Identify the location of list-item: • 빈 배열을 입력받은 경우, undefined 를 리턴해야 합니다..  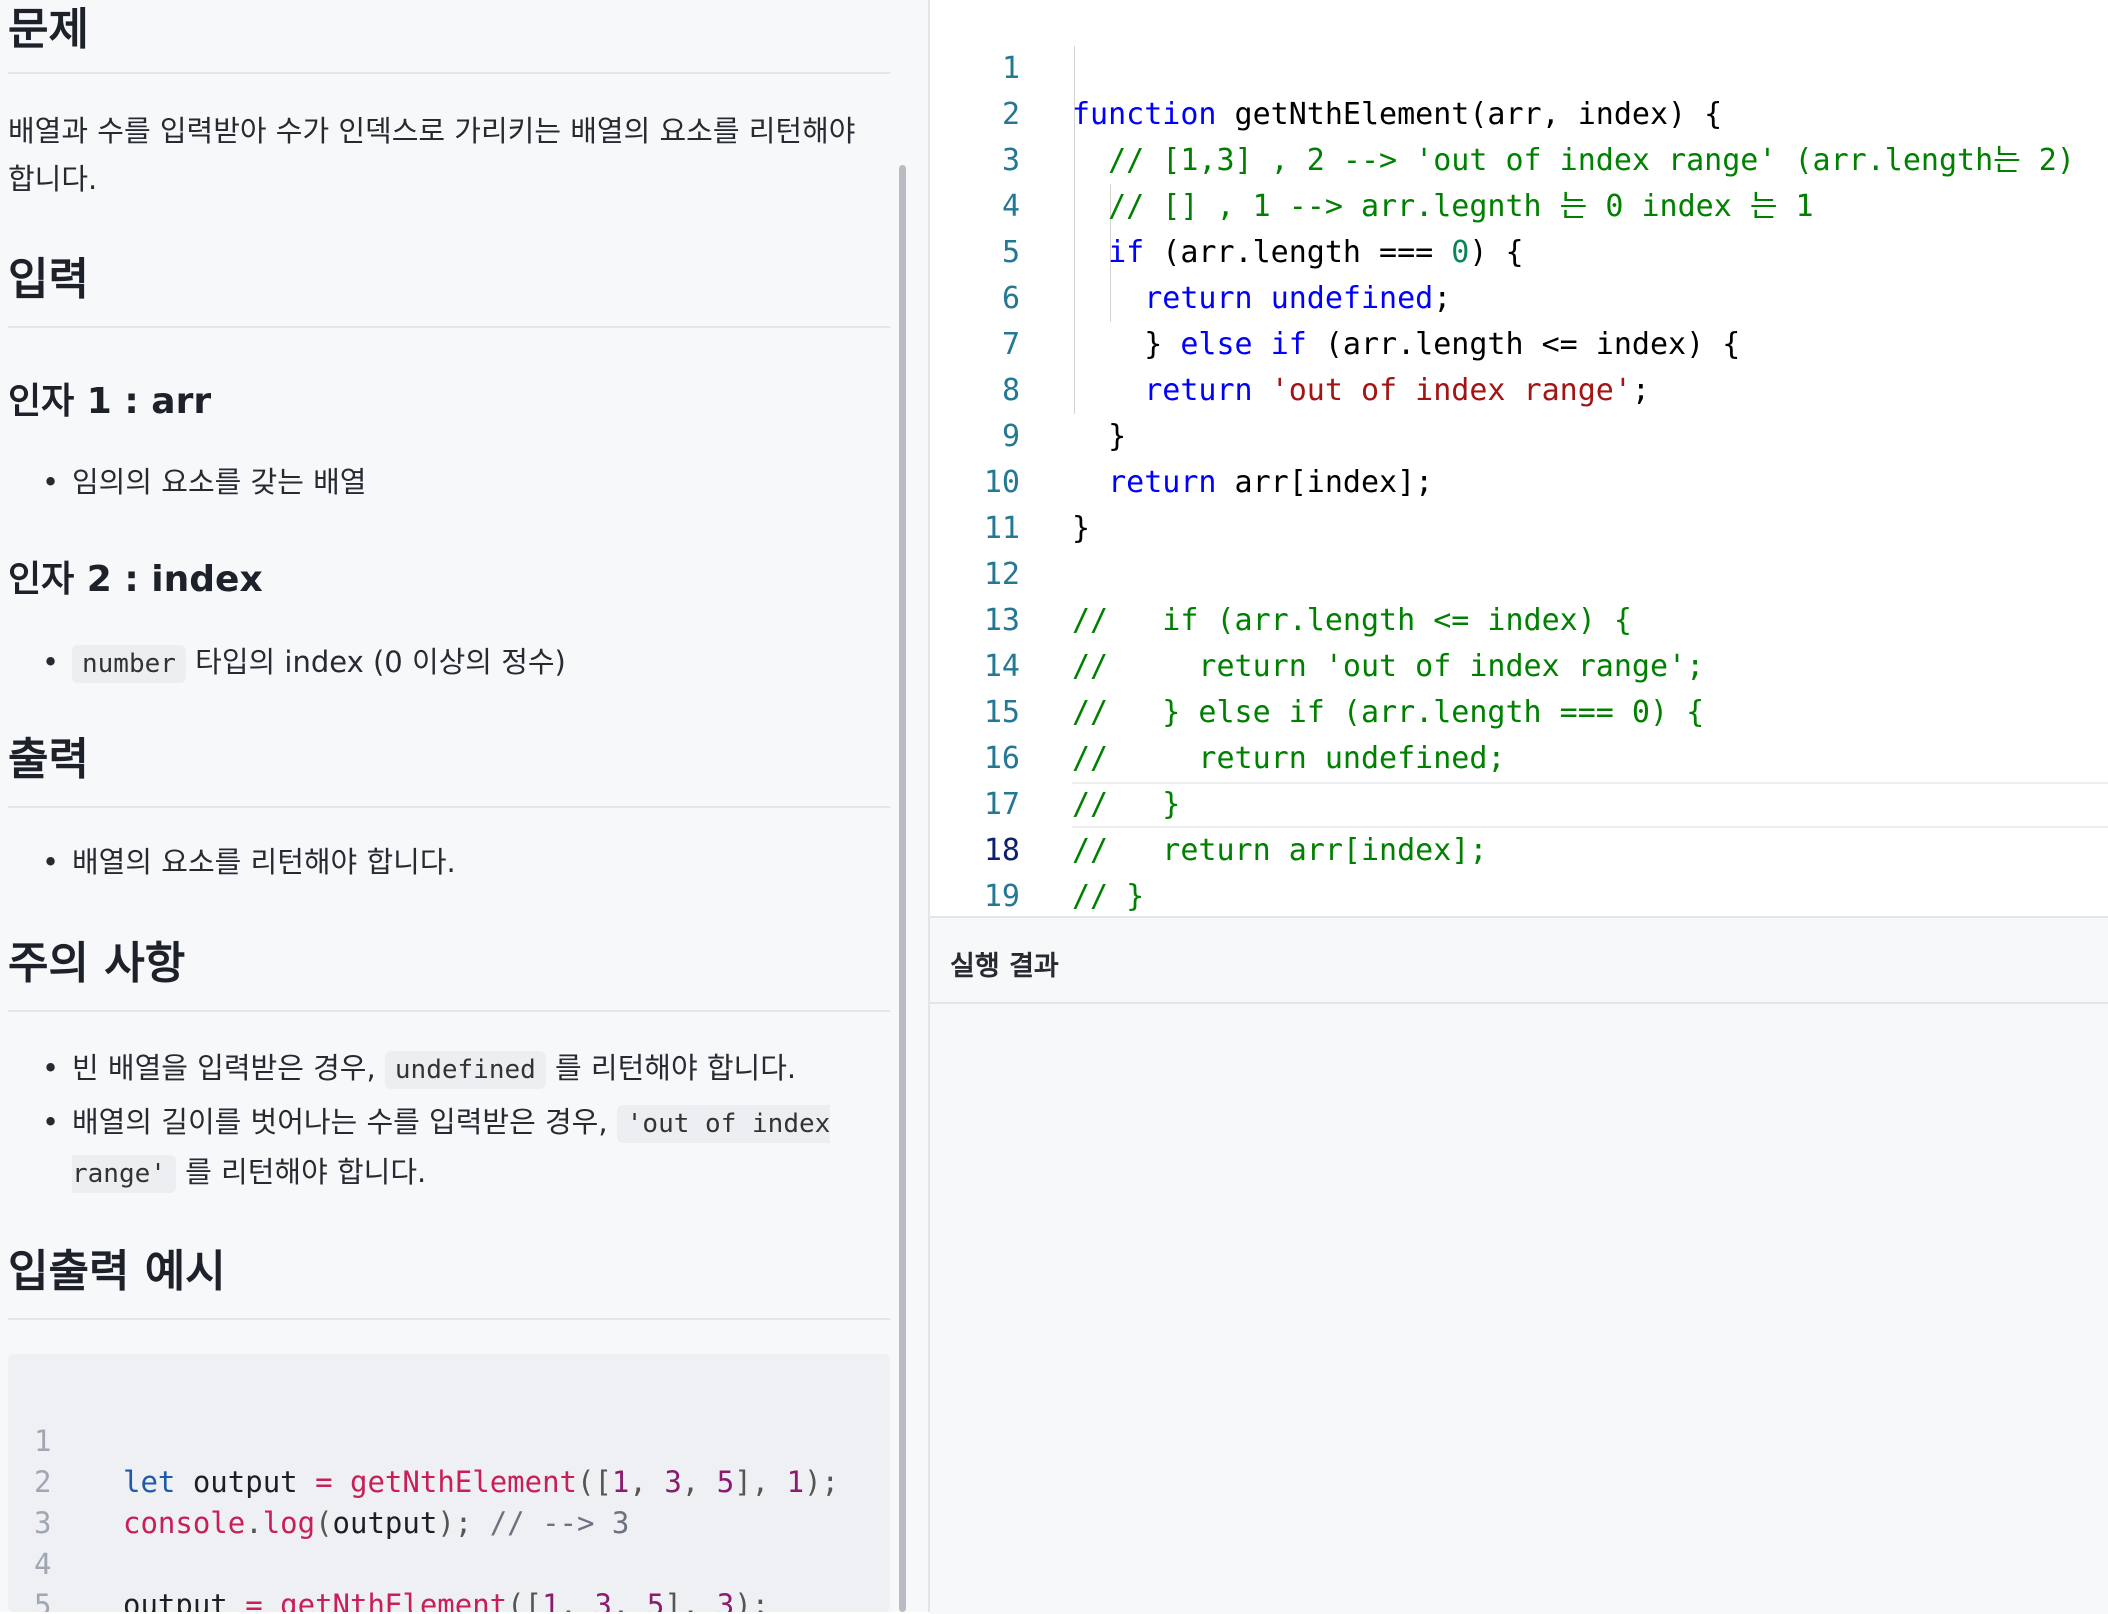
(467, 1069).